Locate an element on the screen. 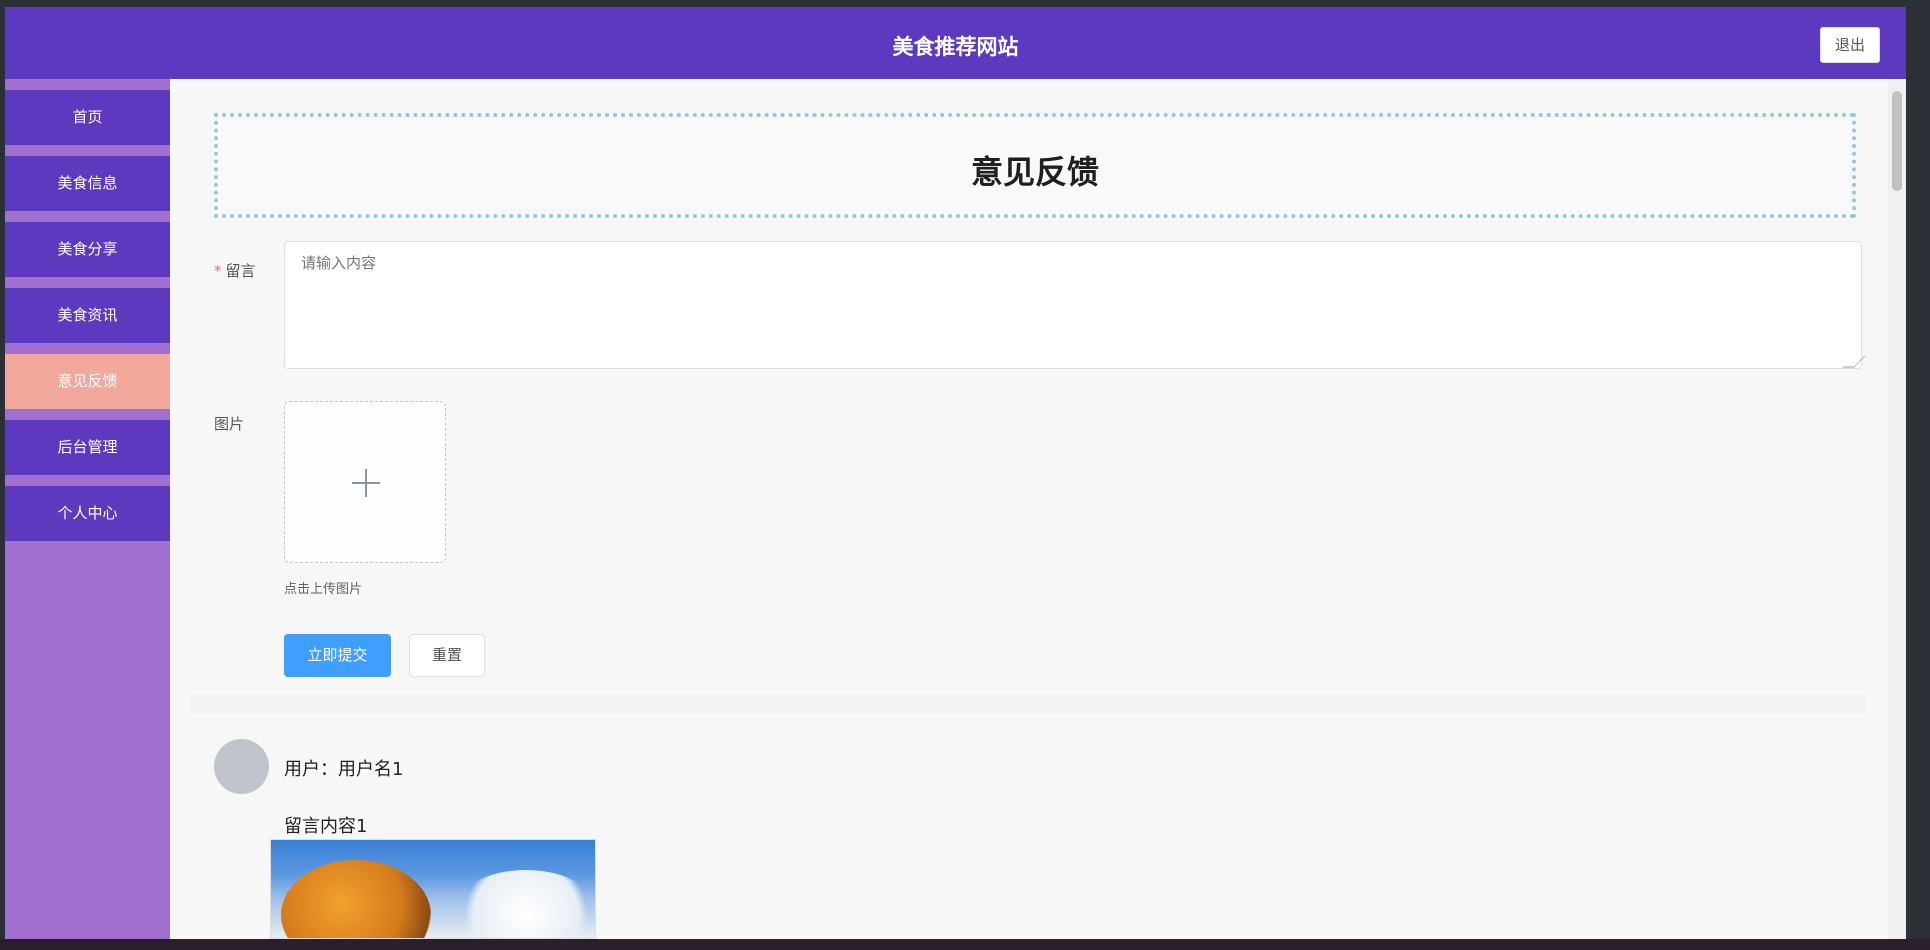 This screenshot has width=1930, height=950. plus-icon is located at coordinates (366, 483).